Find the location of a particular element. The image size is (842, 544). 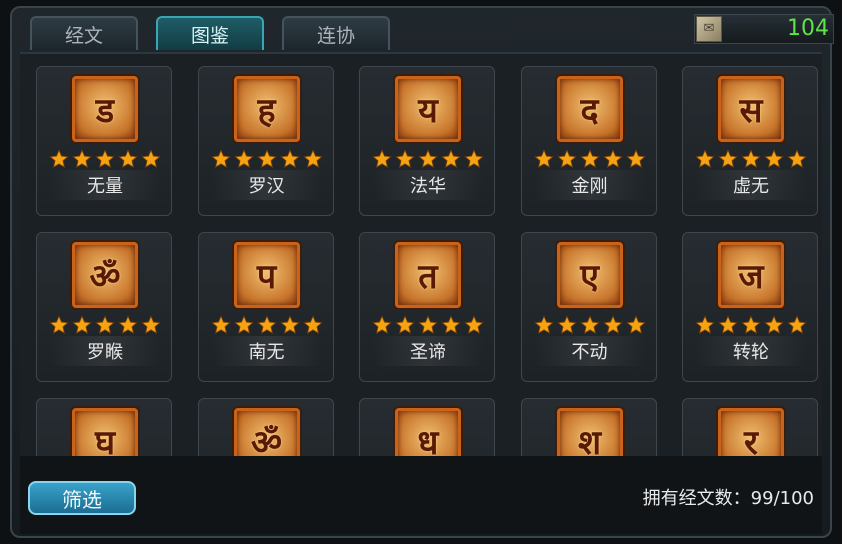

scripture-card: ह 罗汉 is located at coordinates (265, 141).